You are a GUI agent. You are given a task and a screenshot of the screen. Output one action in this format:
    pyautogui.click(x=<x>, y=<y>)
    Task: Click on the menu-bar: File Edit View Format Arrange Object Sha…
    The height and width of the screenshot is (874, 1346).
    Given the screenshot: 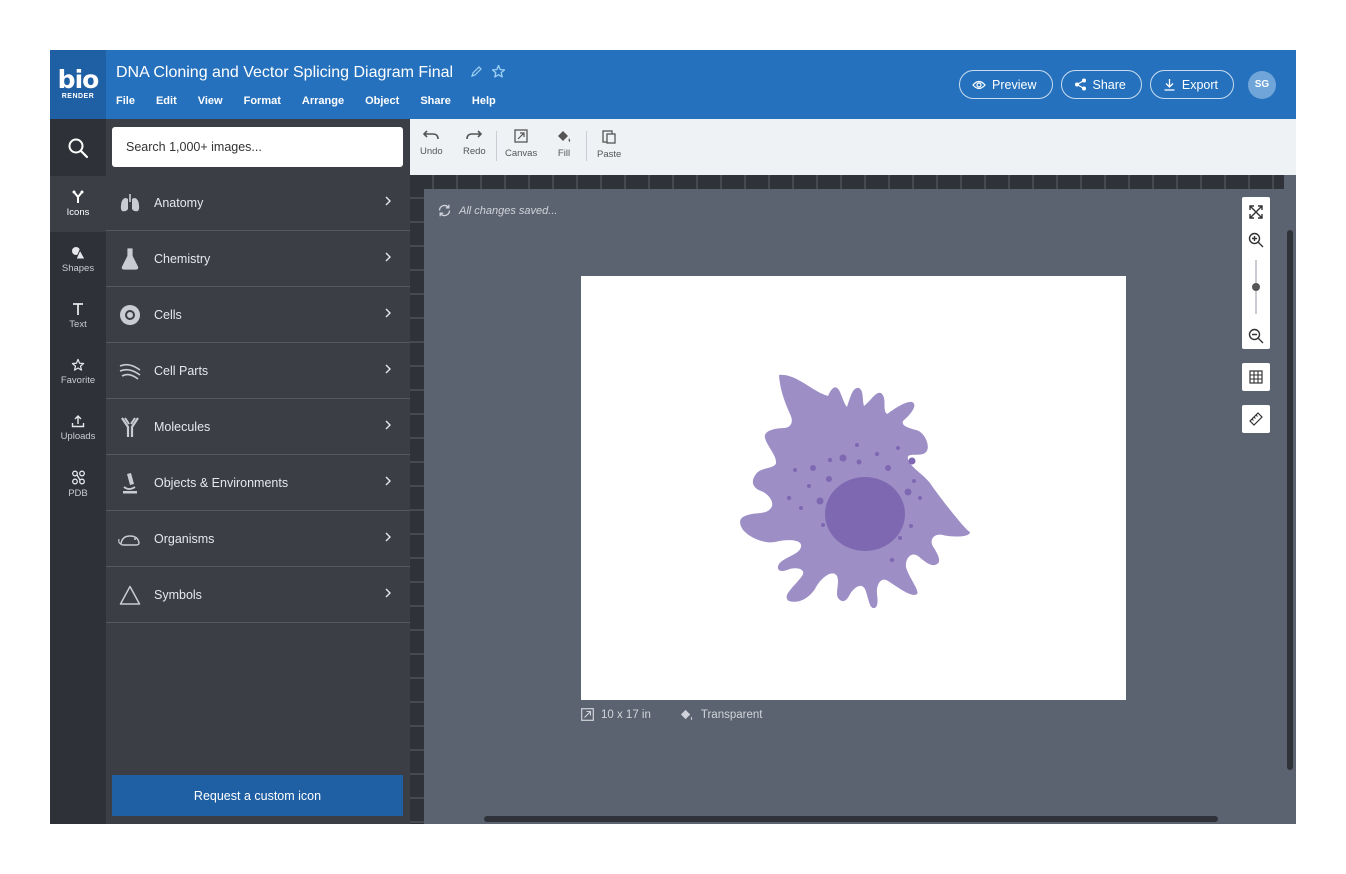 What is the action you would take?
    pyautogui.click(x=316, y=101)
    